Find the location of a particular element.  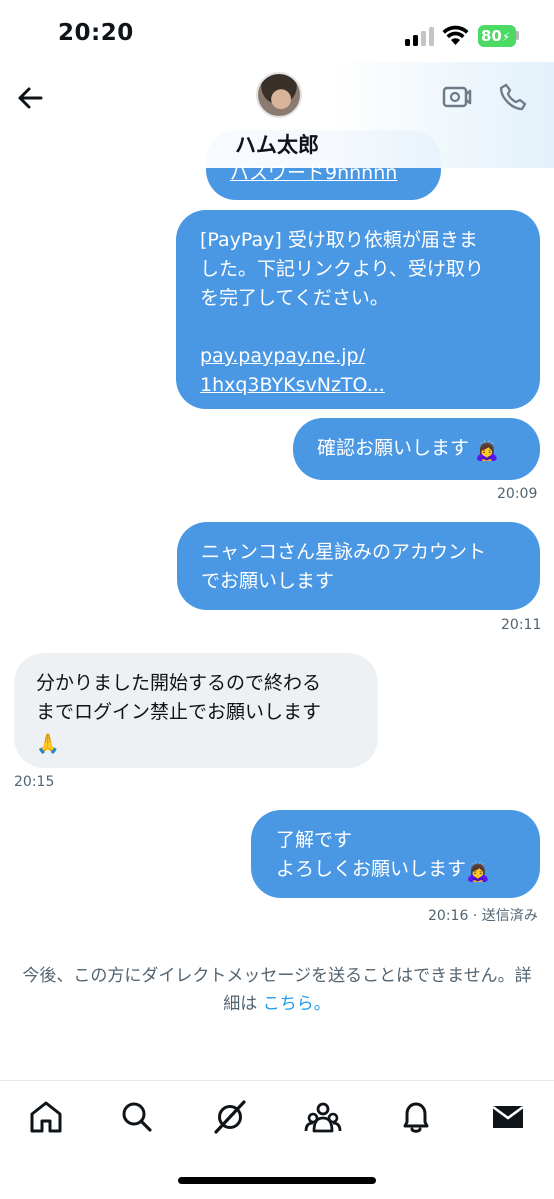

battery-icon: 80⚡ is located at coordinates (497, 36).